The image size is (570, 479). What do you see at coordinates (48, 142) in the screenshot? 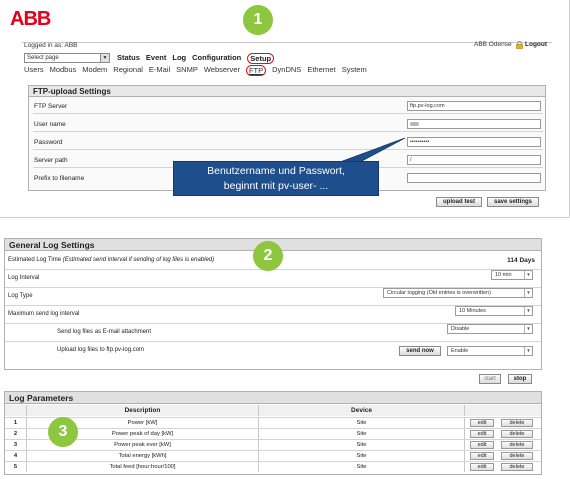
I see `password-label: Password` at bounding box center [48, 142].